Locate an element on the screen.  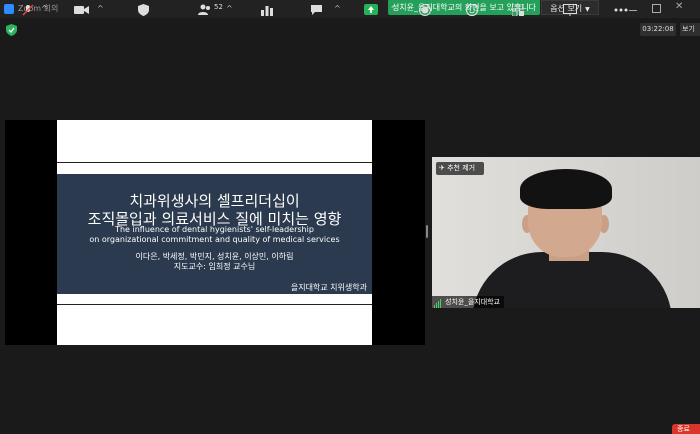
signal-strength-icon is located at coordinates (438, 302).